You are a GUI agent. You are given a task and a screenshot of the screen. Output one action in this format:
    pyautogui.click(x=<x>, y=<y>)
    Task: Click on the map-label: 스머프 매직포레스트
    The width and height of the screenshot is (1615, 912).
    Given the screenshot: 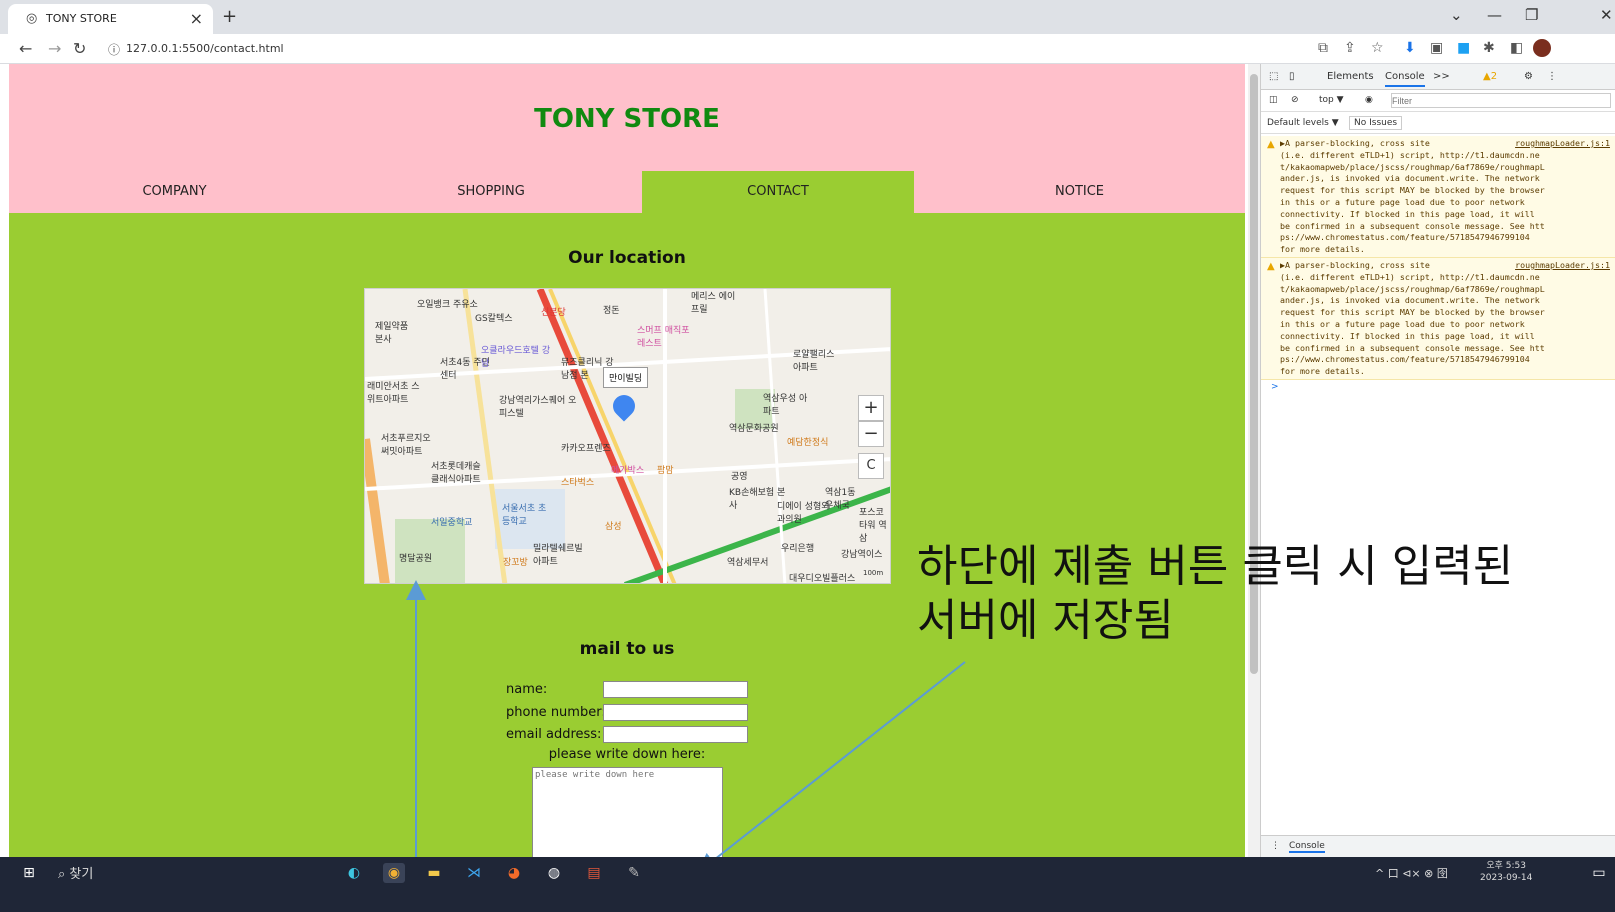 What is the action you would take?
    pyautogui.click(x=663, y=337)
    